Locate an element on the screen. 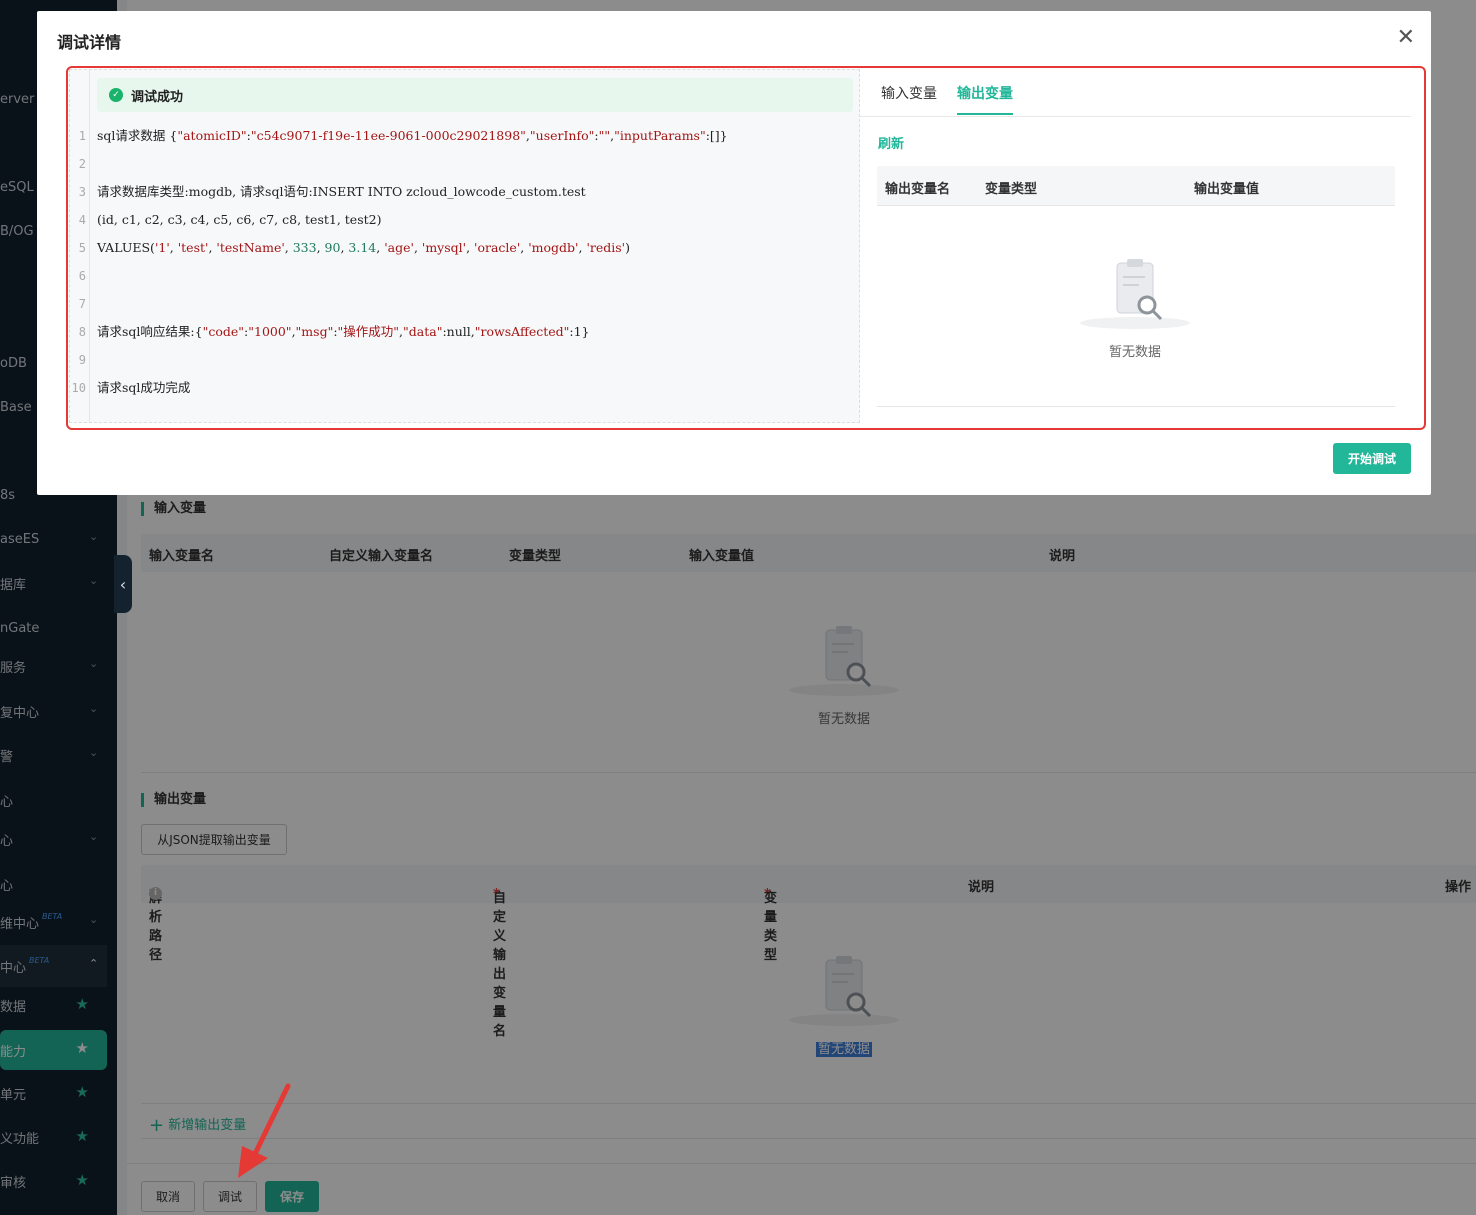 The image size is (1476, 1215). modal-title: 调试详情 is located at coordinates (89, 42).